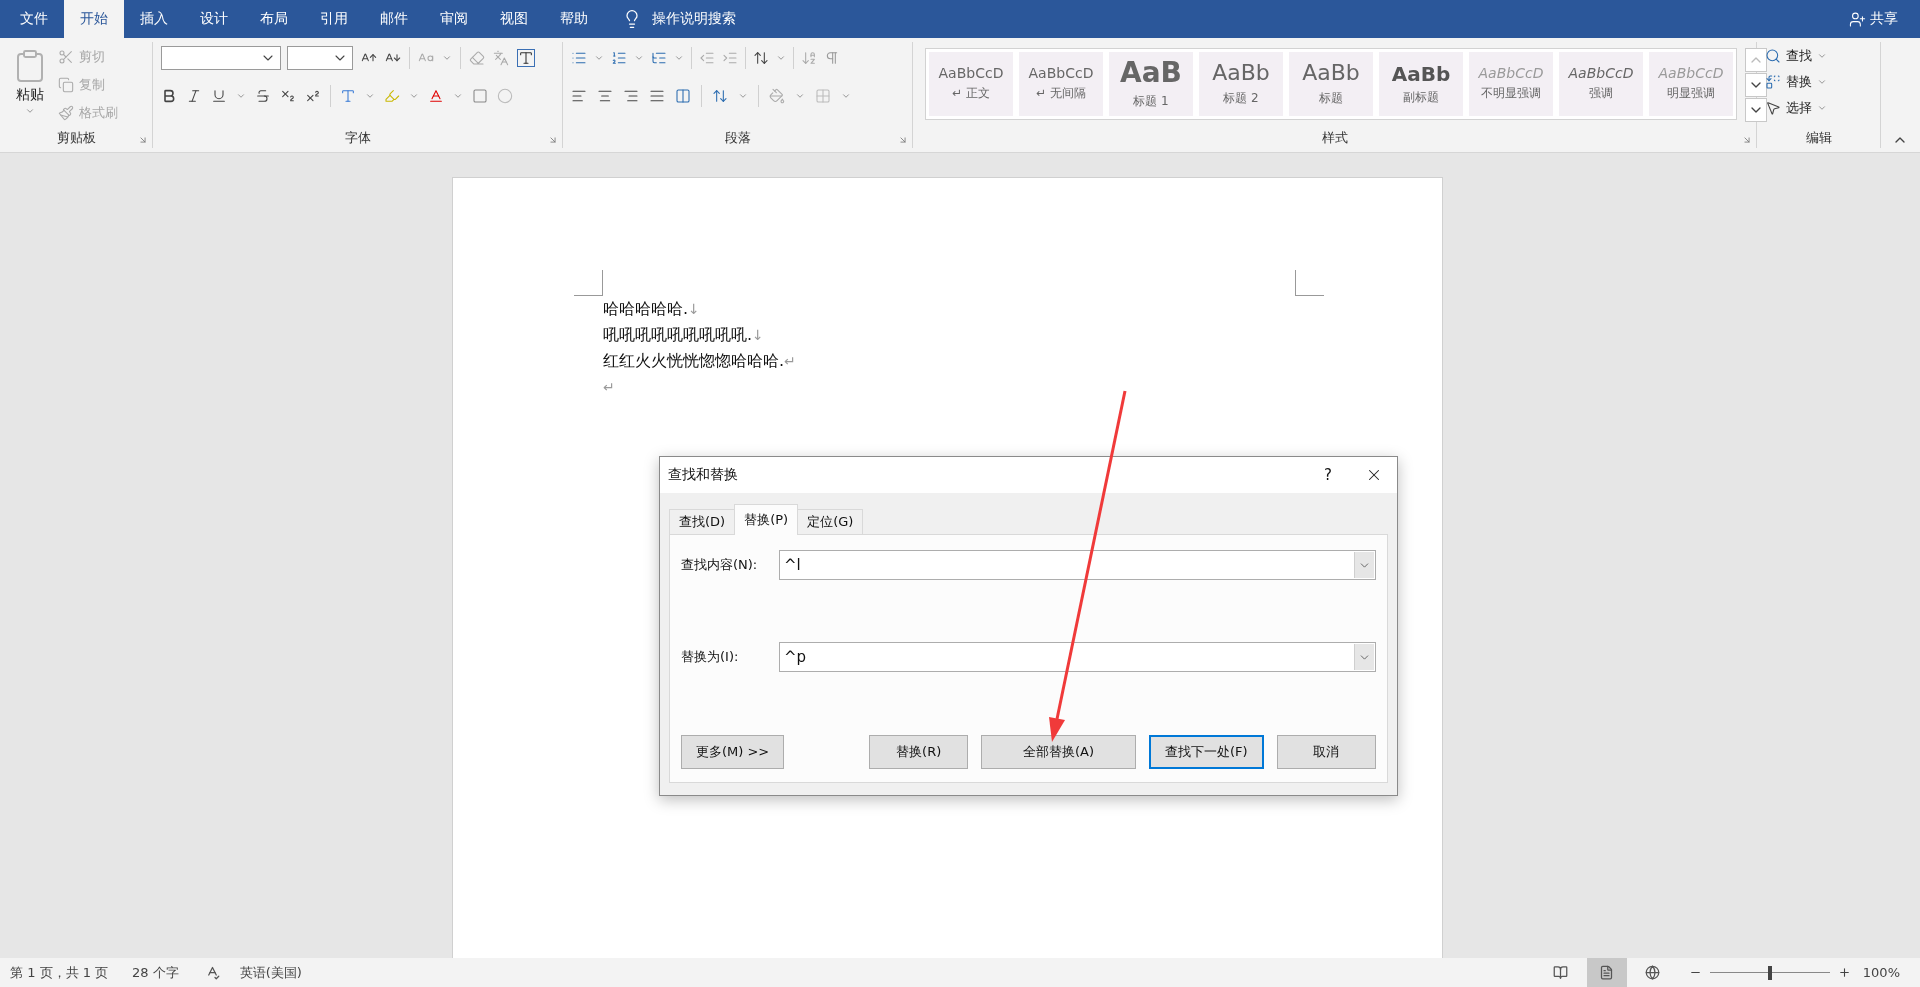 The width and height of the screenshot is (1920, 987). I want to click on sort-icon, so click(809, 58).